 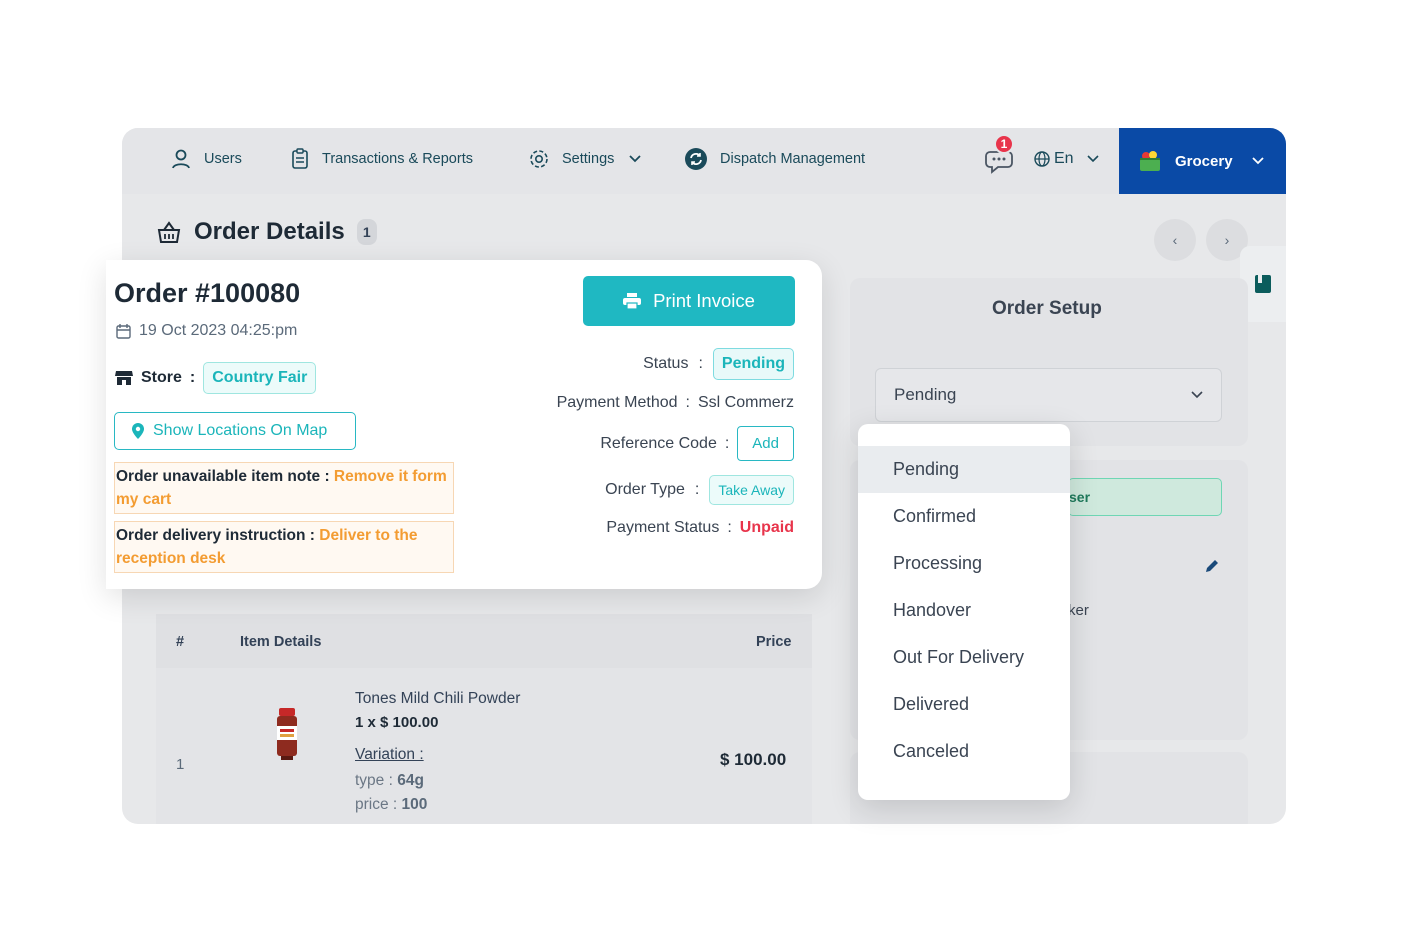 What do you see at coordinates (397, 722) in the screenshot?
I see `item-qty: 1 x $ 100.00` at bounding box center [397, 722].